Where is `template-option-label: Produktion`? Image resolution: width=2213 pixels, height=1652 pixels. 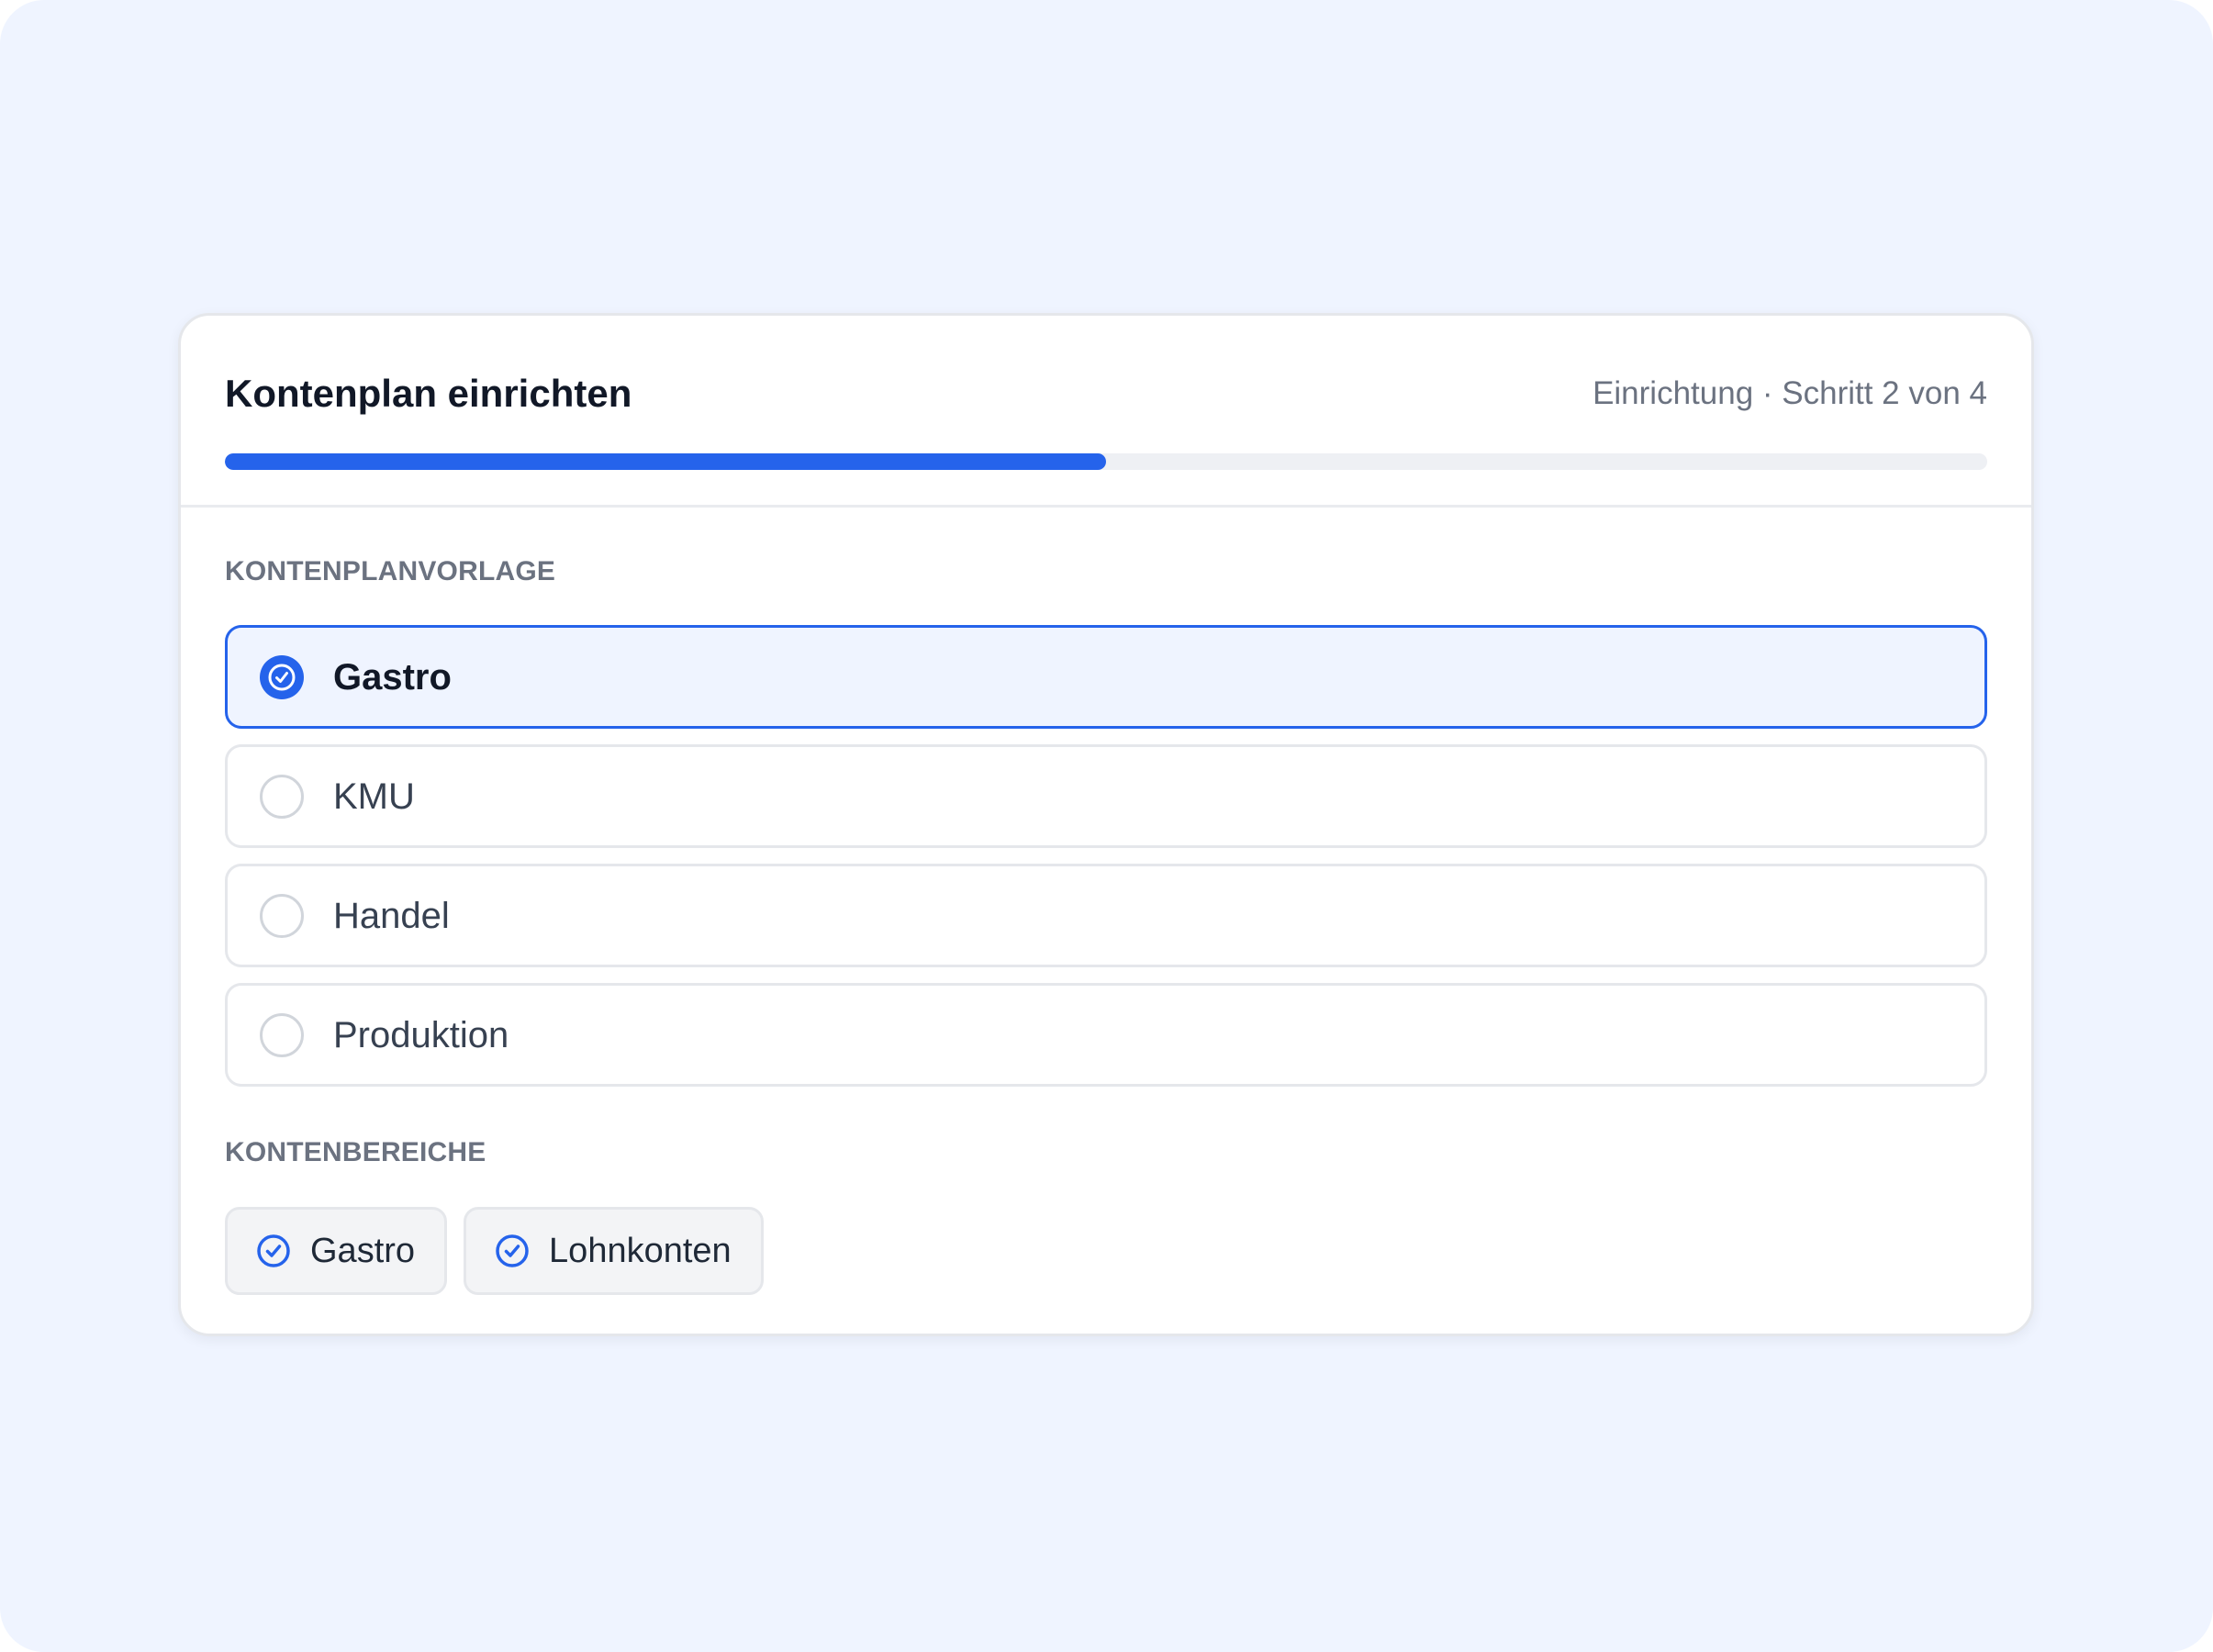
template-option-label: Produktion is located at coordinates (421, 1034).